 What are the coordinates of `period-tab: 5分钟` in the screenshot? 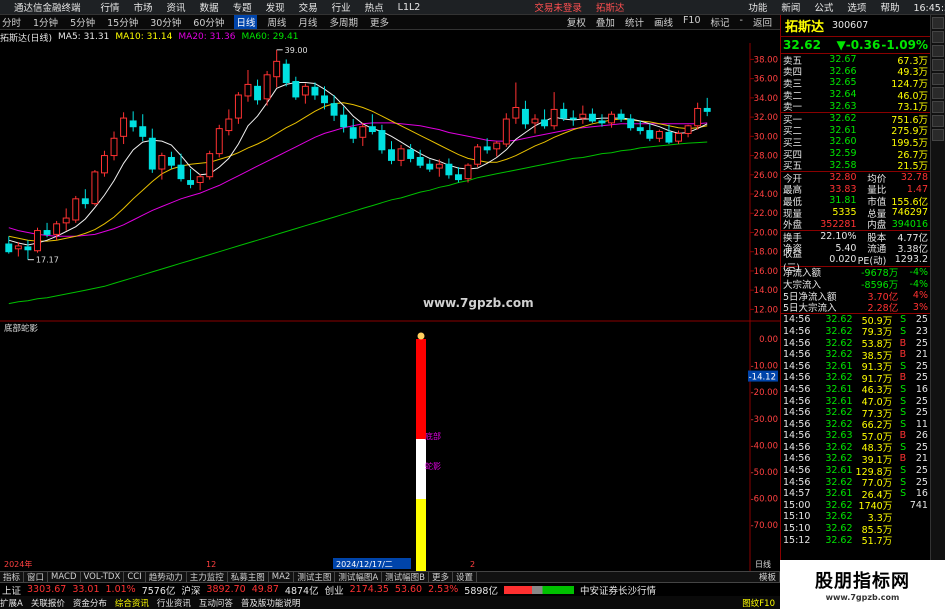 It's located at (82, 22).